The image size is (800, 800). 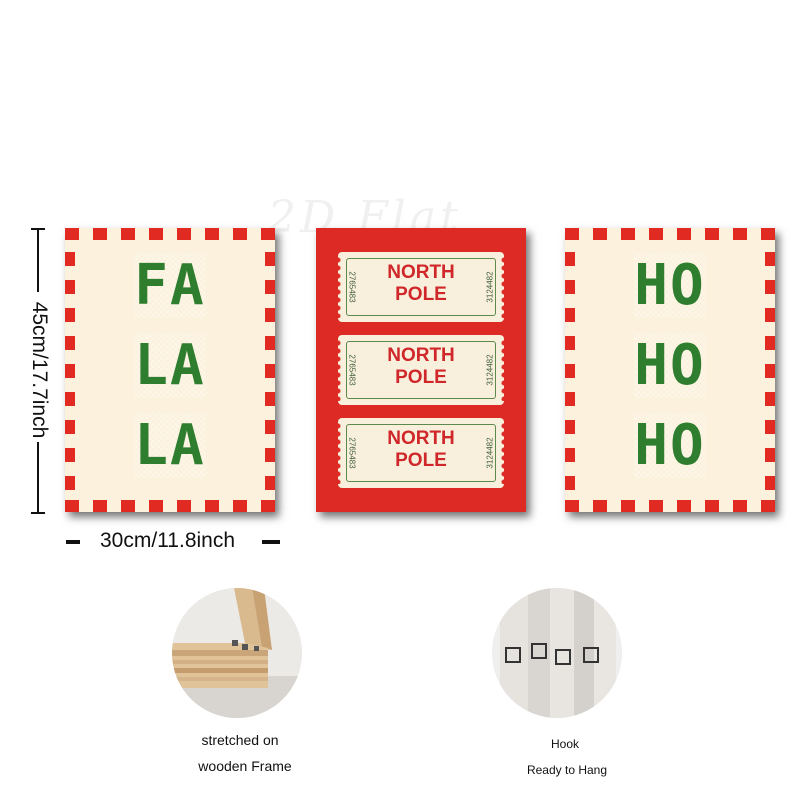 I want to click on wooden-frame-photo, so click(x=237, y=653).